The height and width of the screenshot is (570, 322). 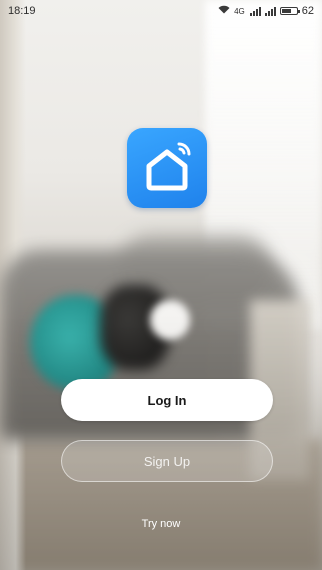 I want to click on app-logo, so click(x=167, y=168).